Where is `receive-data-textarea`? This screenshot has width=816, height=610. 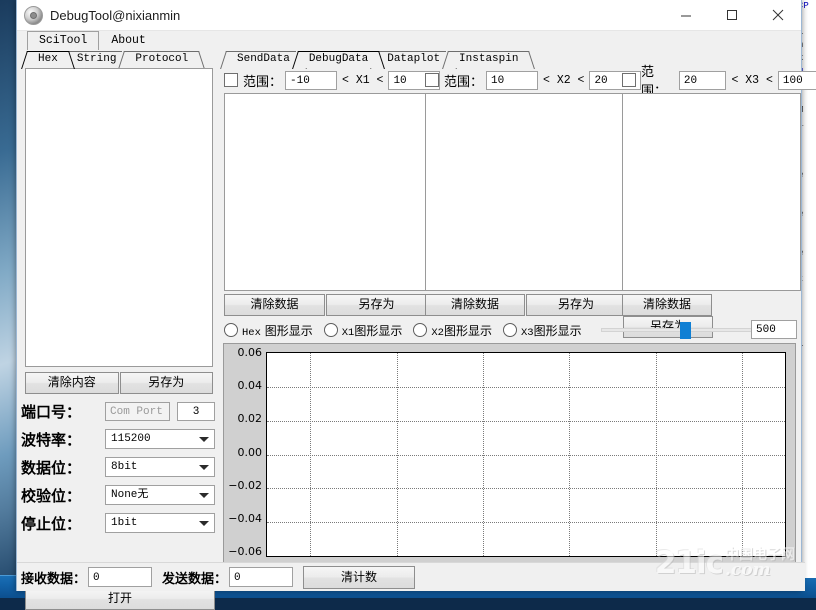
receive-data-textarea is located at coordinates (119, 217).